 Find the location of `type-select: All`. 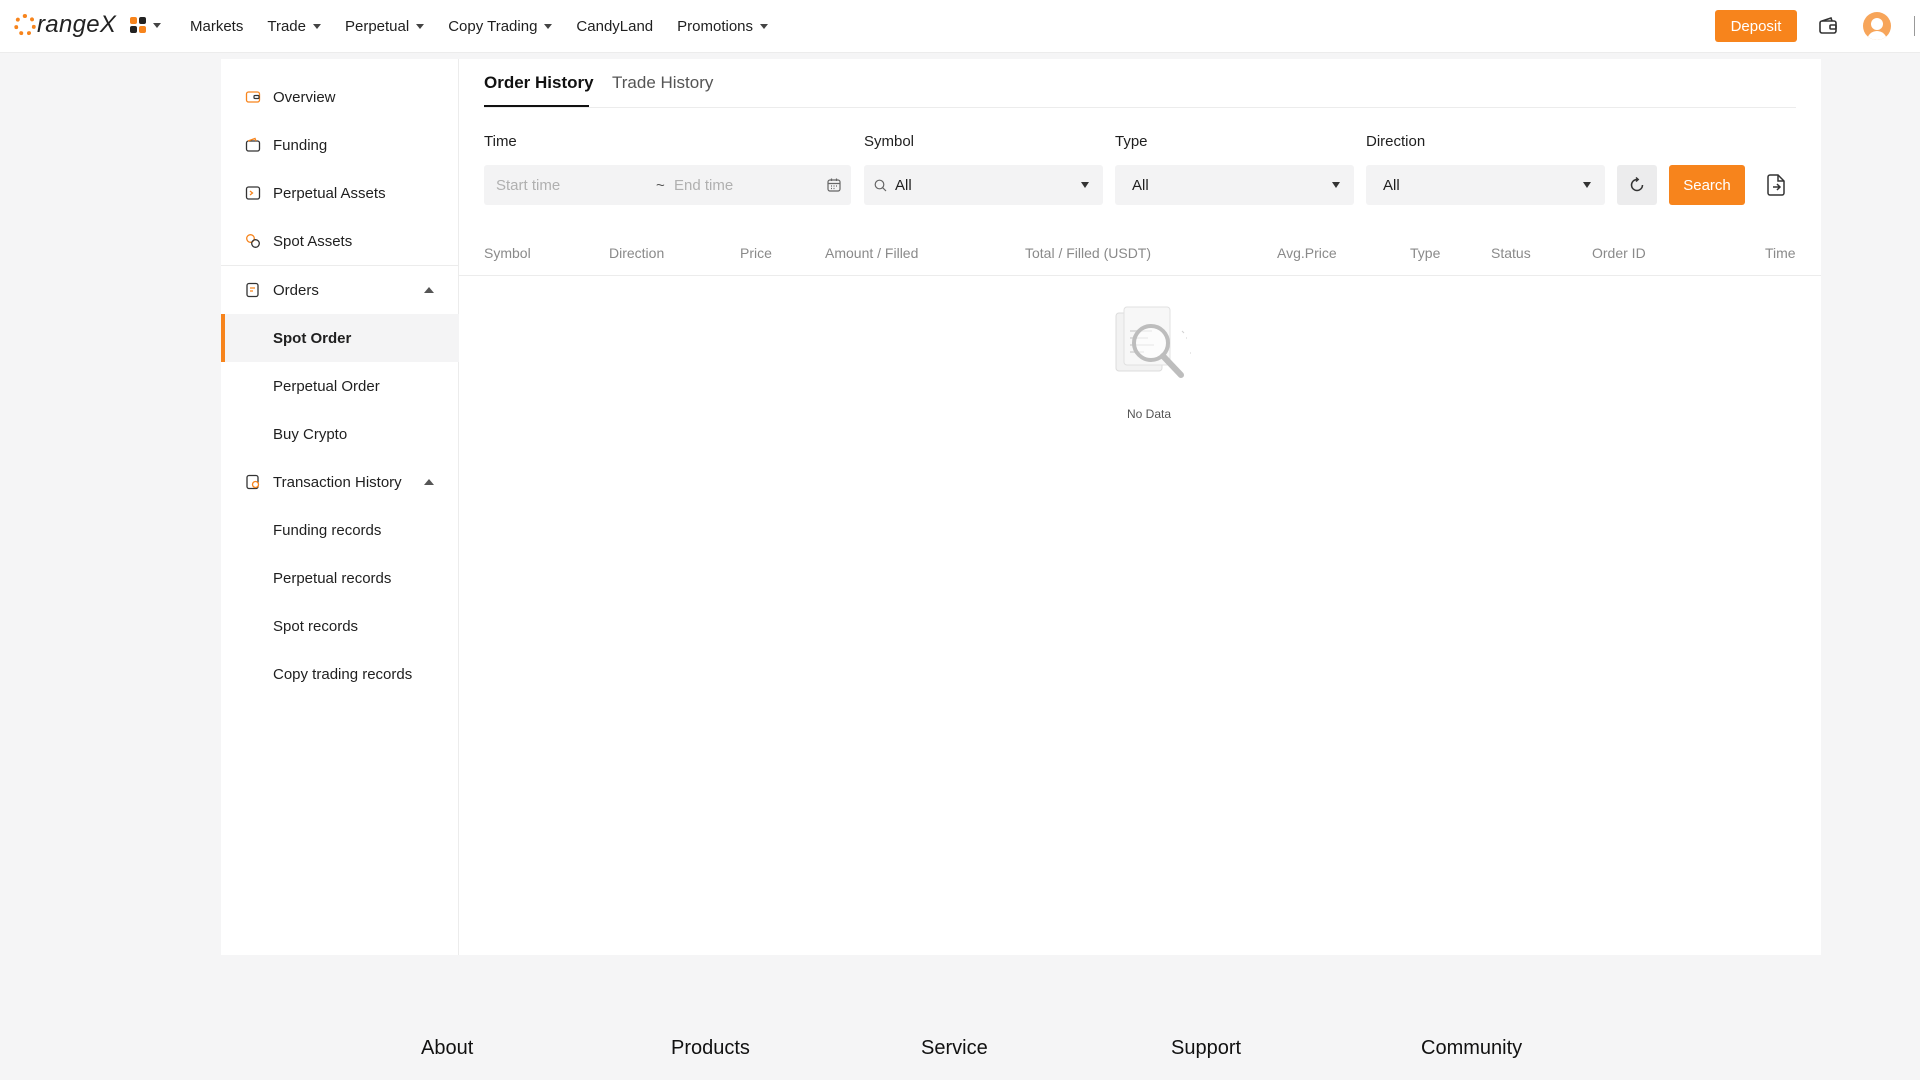

type-select: All is located at coordinates (1234, 185).